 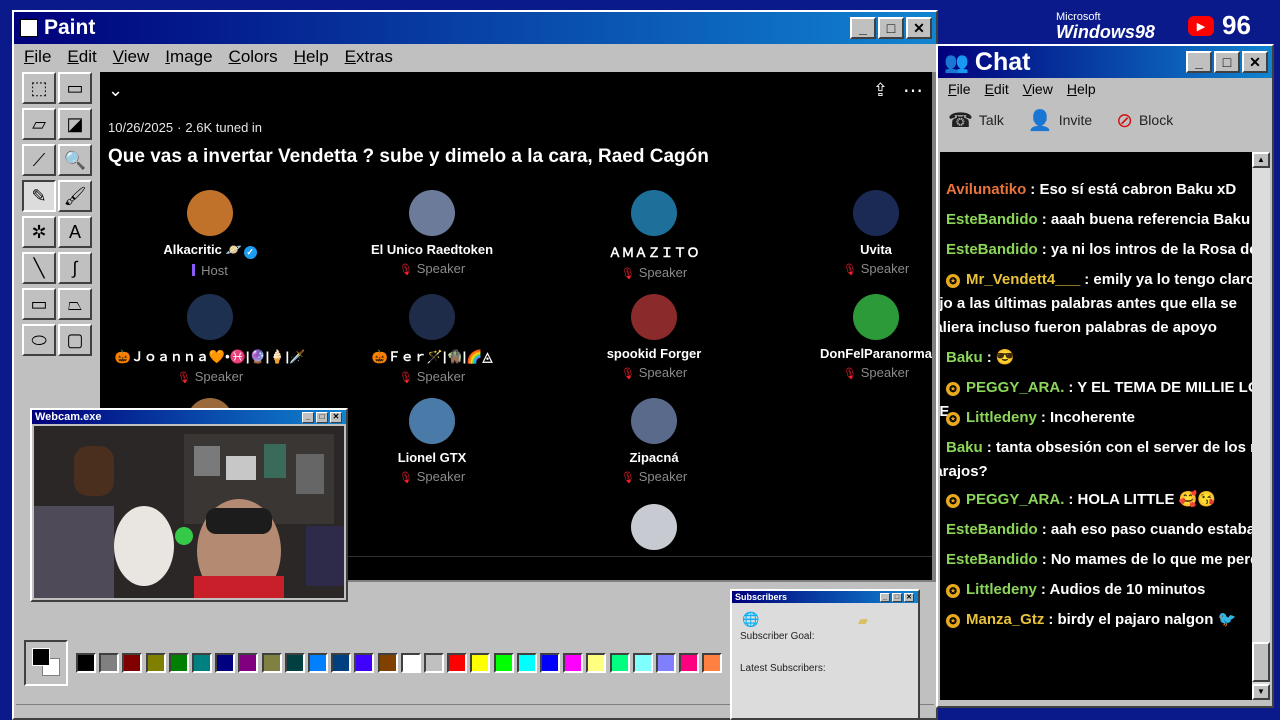 I want to click on tool-curve: ∫, so click(x=75, y=268).